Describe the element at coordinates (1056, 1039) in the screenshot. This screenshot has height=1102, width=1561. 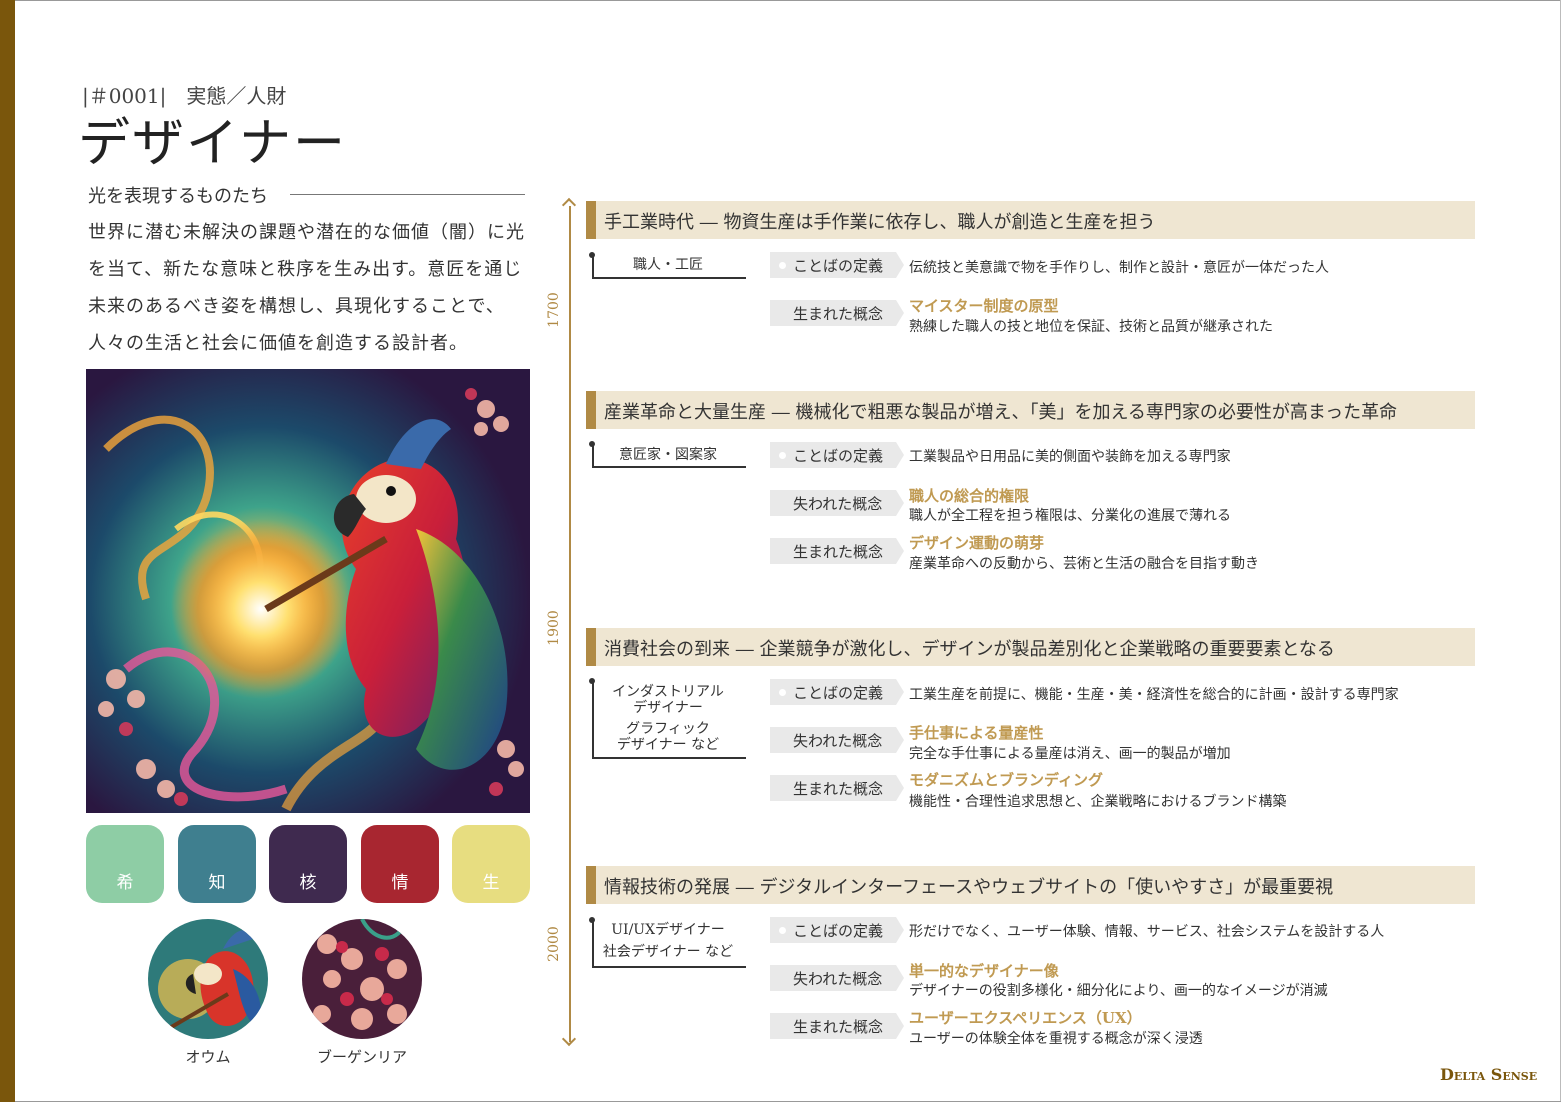
I see `born-concept-desc: ユーザーの体験全体を重視する概念が深く浸透` at that location.